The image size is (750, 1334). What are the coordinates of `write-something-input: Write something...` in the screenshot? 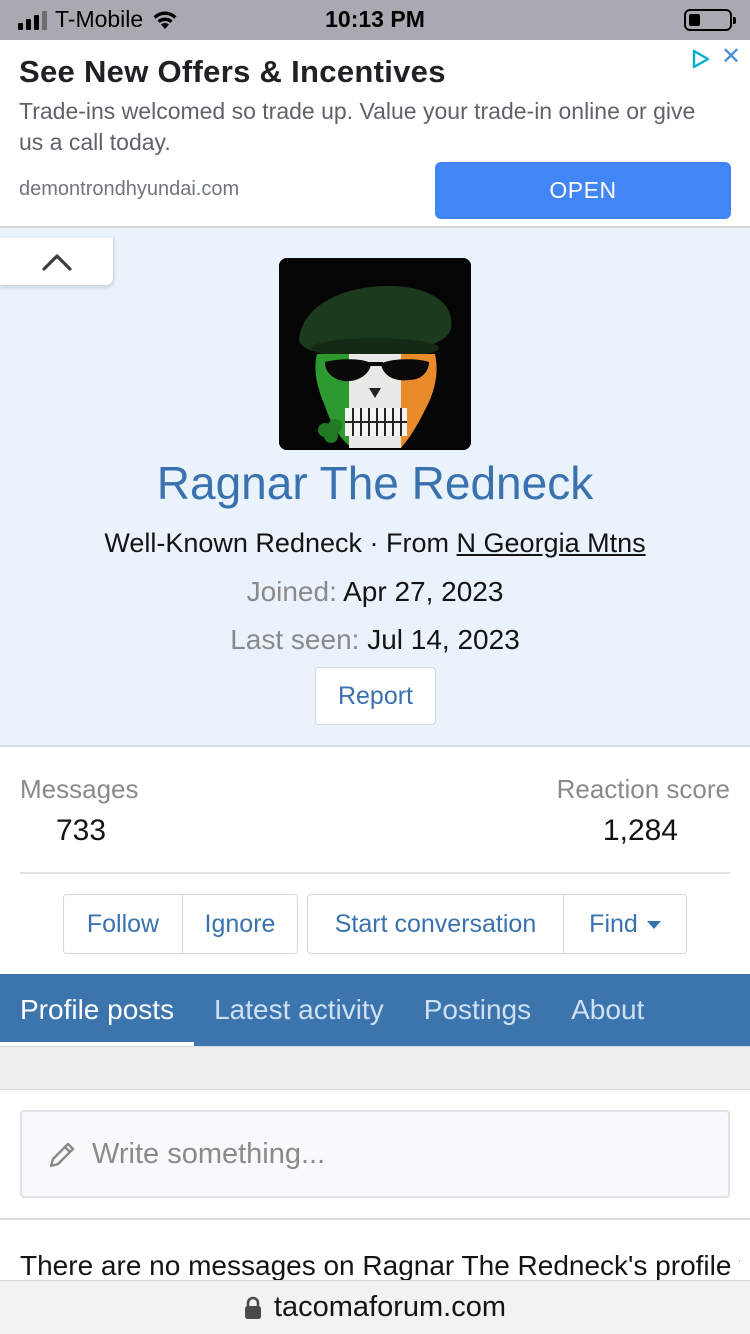 It's located at (375, 1154).